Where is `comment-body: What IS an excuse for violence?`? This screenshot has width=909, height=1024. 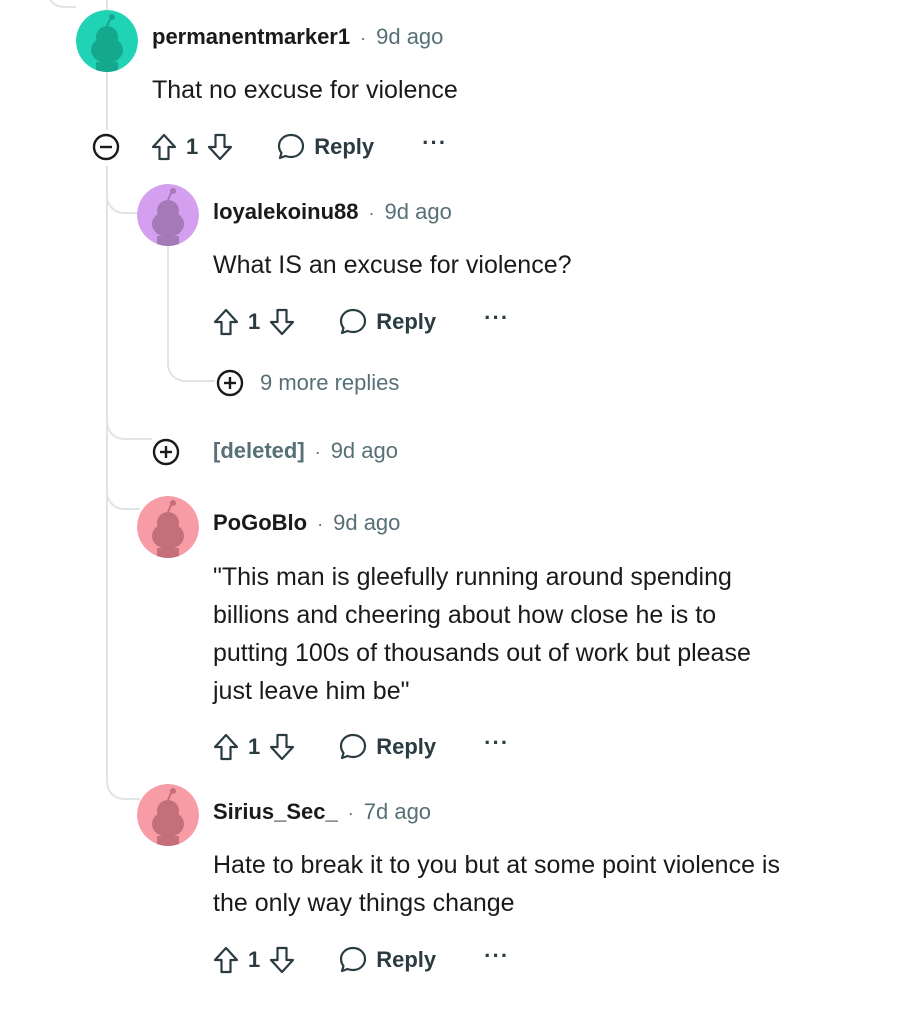
comment-body: What IS an excuse for violence? is located at coordinates (392, 265).